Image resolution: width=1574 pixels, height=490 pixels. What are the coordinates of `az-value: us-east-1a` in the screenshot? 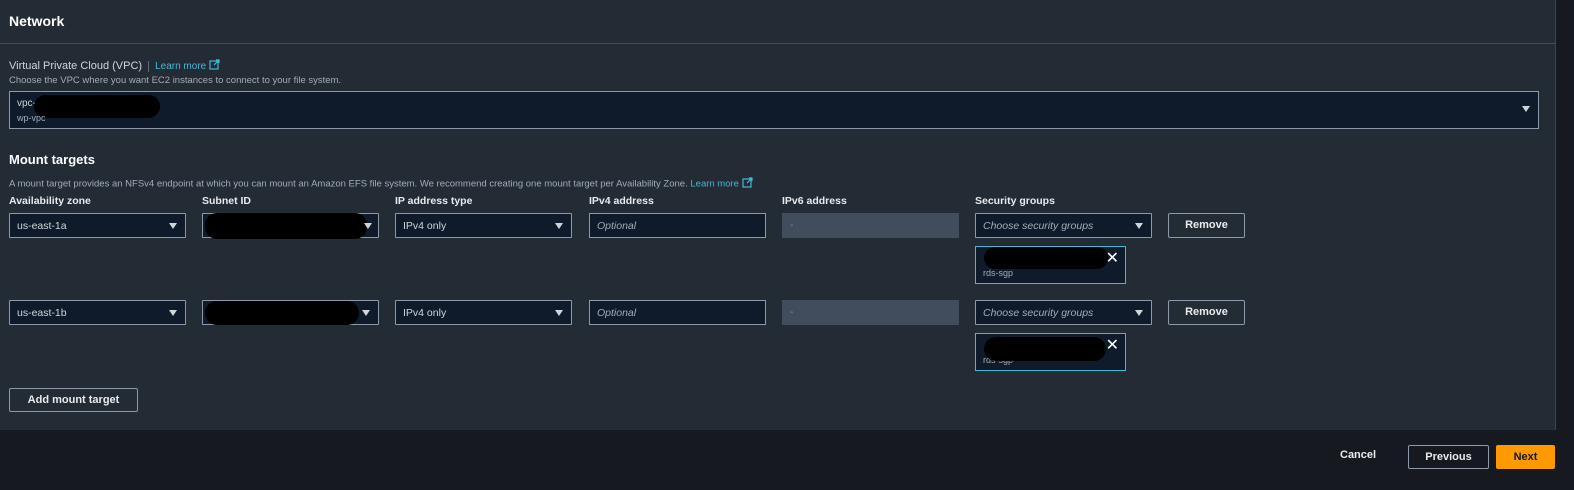 It's located at (42, 226).